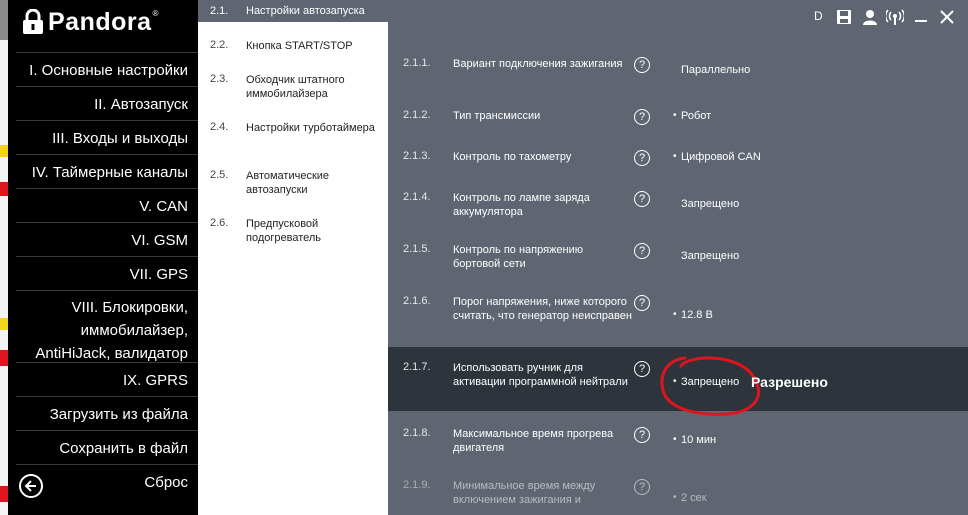 The width and height of the screenshot is (968, 515). What do you see at coordinates (699, 440) in the screenshot?
I see `value-text: 10 мин` at bounding box center [699, 440].